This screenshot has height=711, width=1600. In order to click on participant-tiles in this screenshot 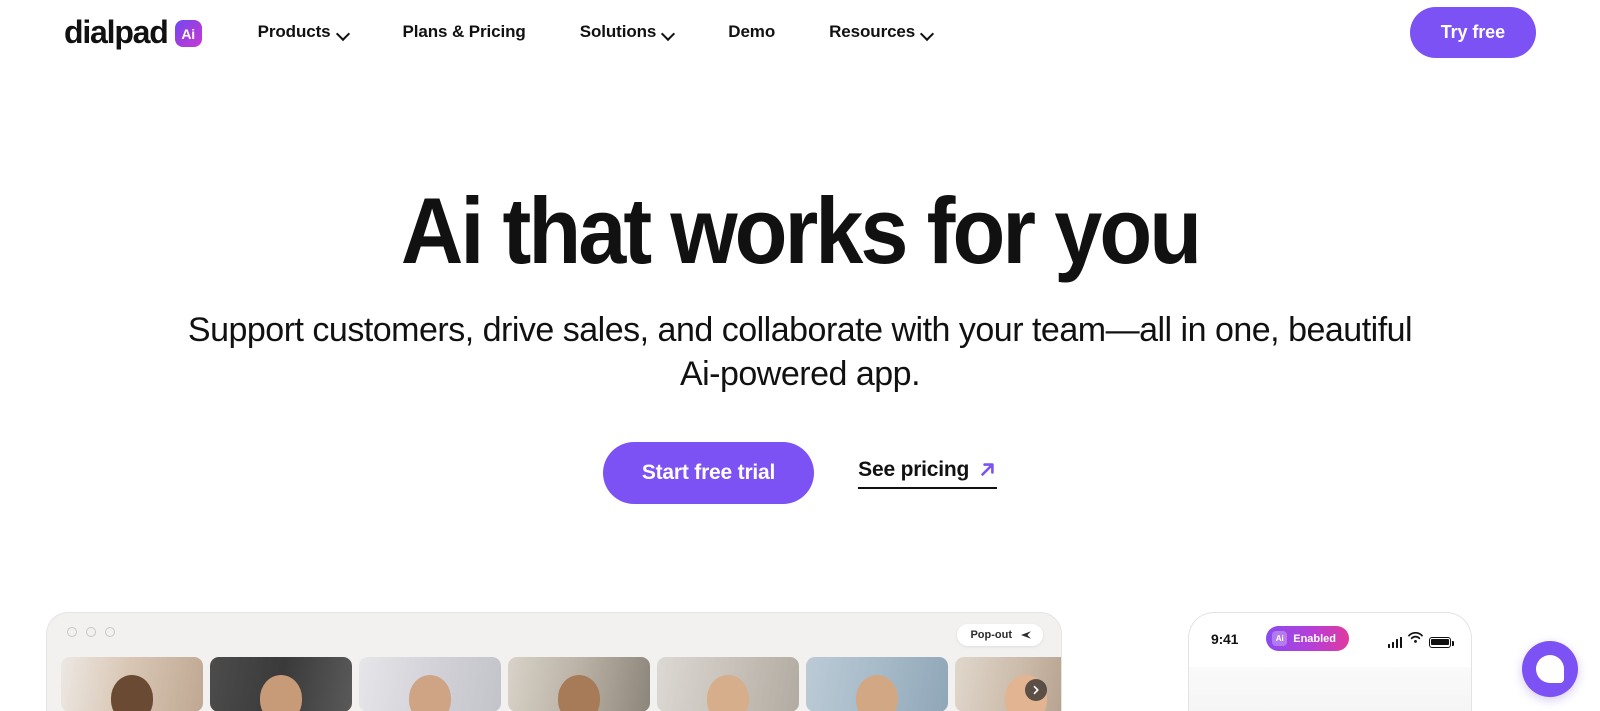, I will do `click(561, 684)`.